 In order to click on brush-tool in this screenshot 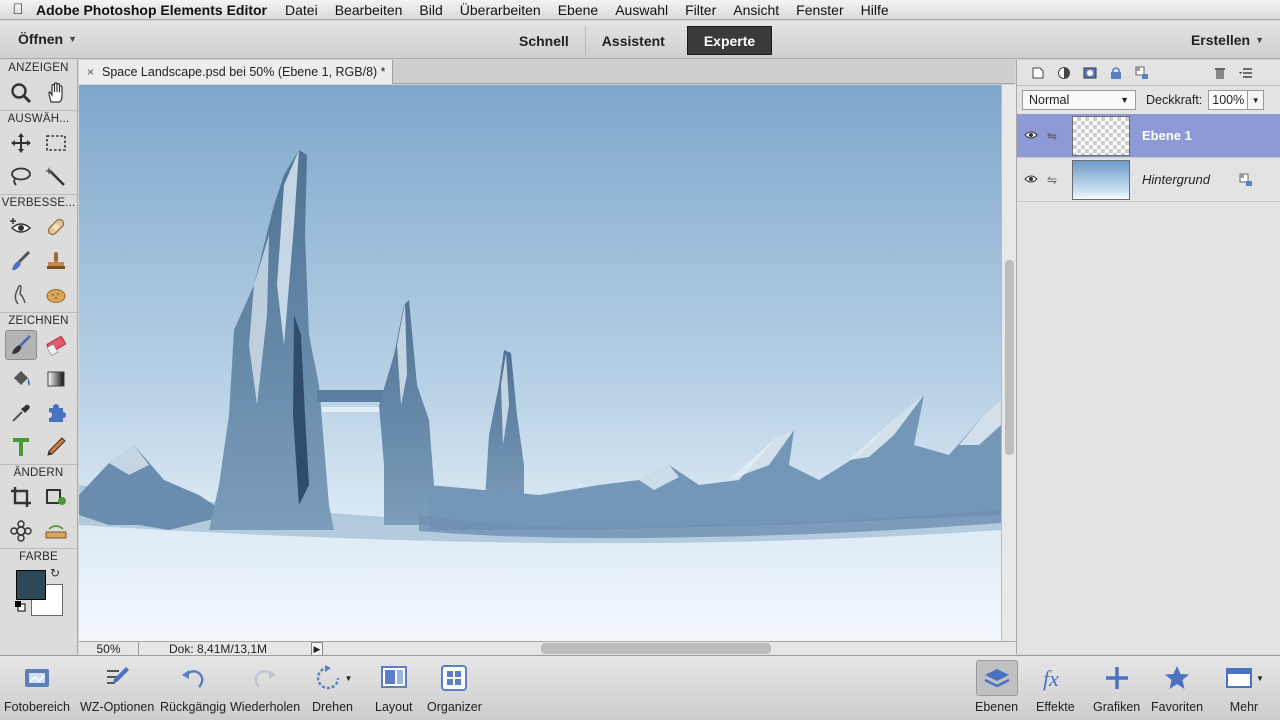, I will do `click(20, 345)`.